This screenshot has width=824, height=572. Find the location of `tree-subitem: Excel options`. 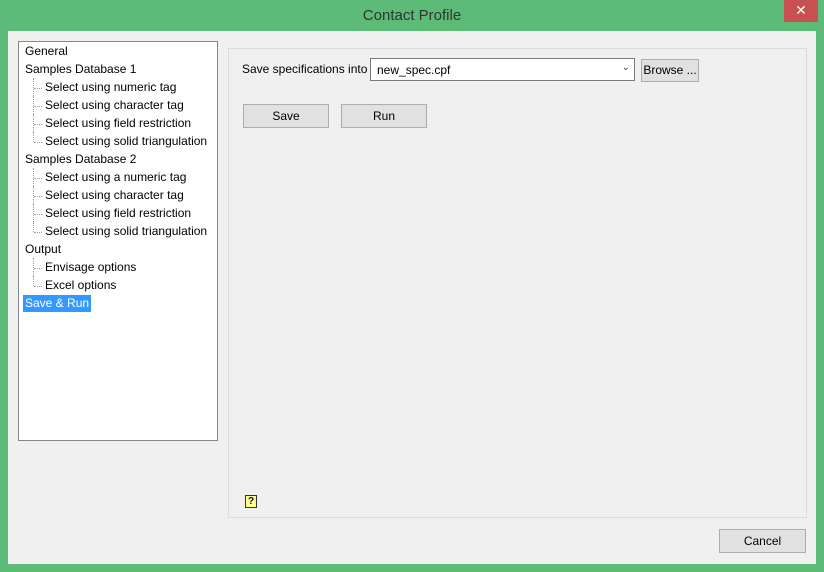

tree-subitem: Excel options is located at coordinates (80, 285).